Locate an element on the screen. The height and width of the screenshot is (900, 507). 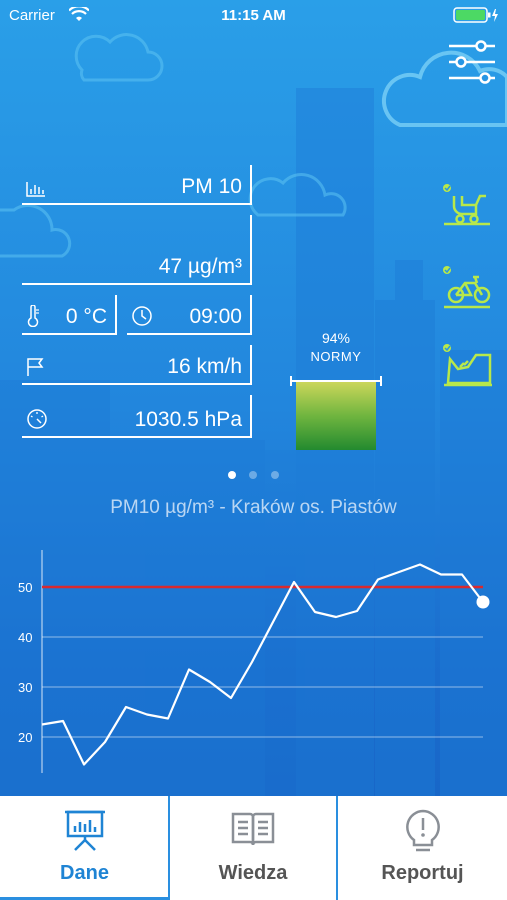
battery-icon is located at coordinates (475, 15).